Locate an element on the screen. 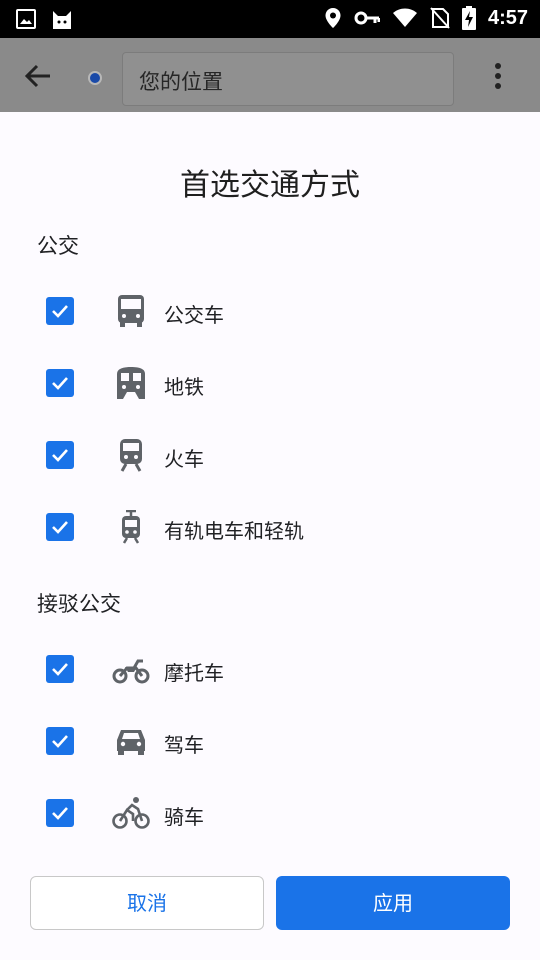  checkbox-bus is located at coordinates (60, 311).